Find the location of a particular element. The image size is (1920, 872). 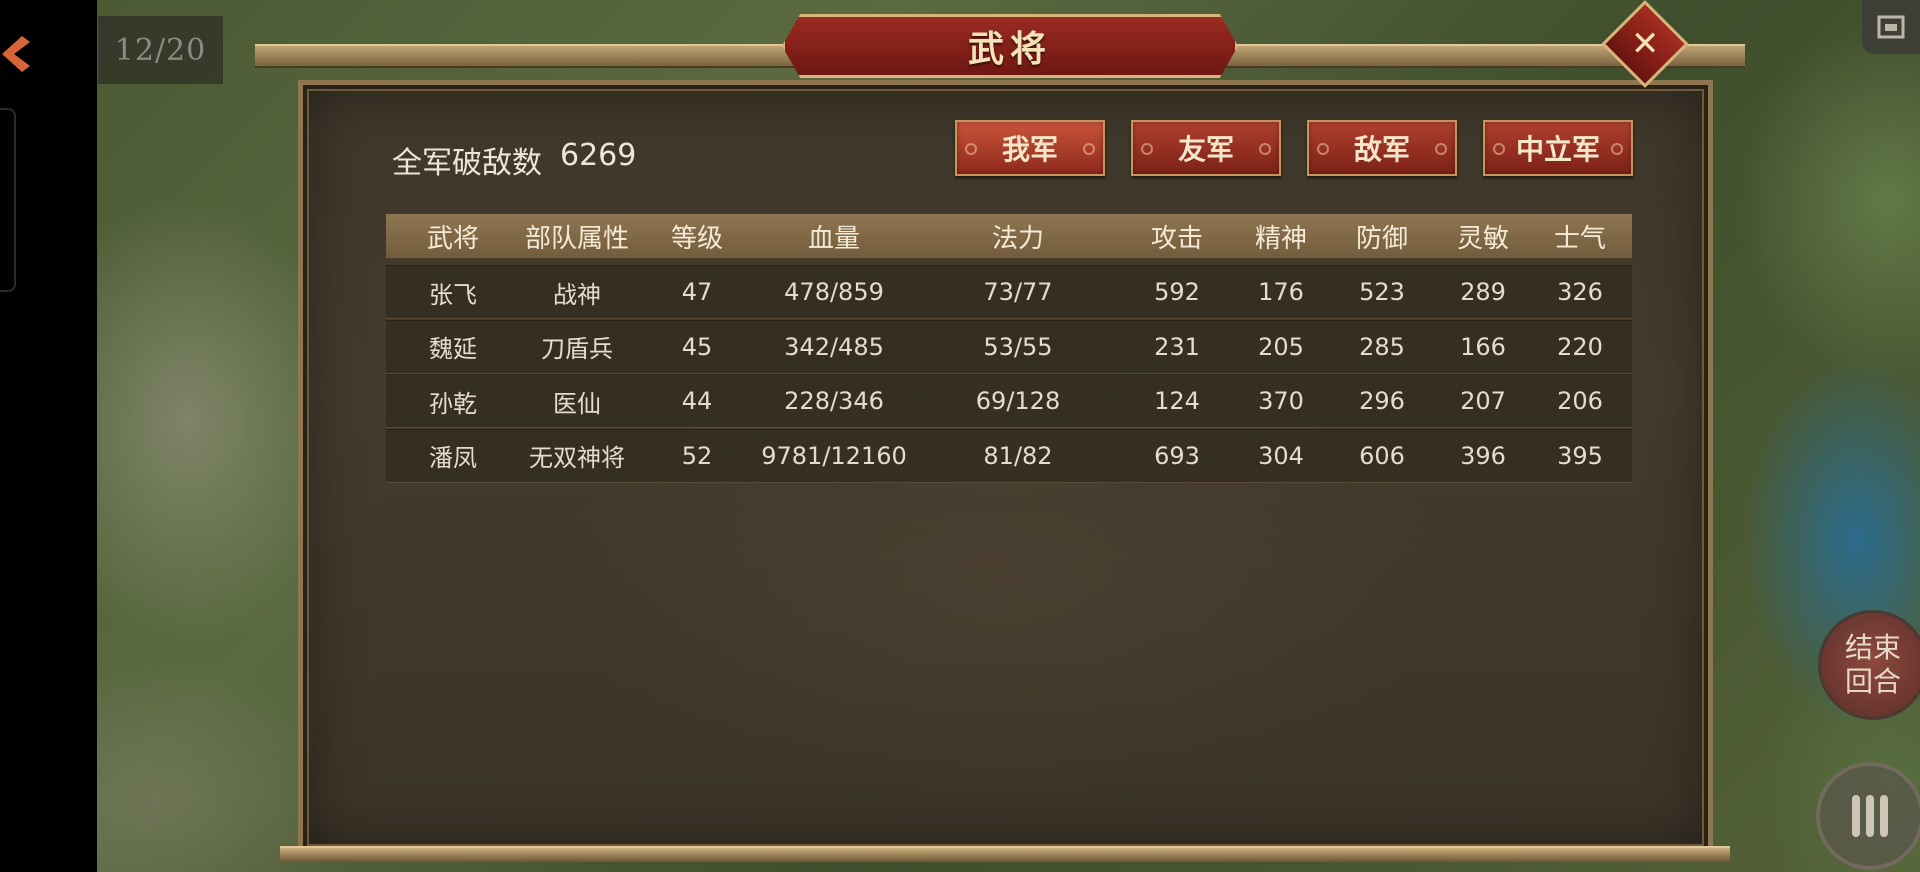

cell-general: 孙乾 is located at coordinates (453, 403).